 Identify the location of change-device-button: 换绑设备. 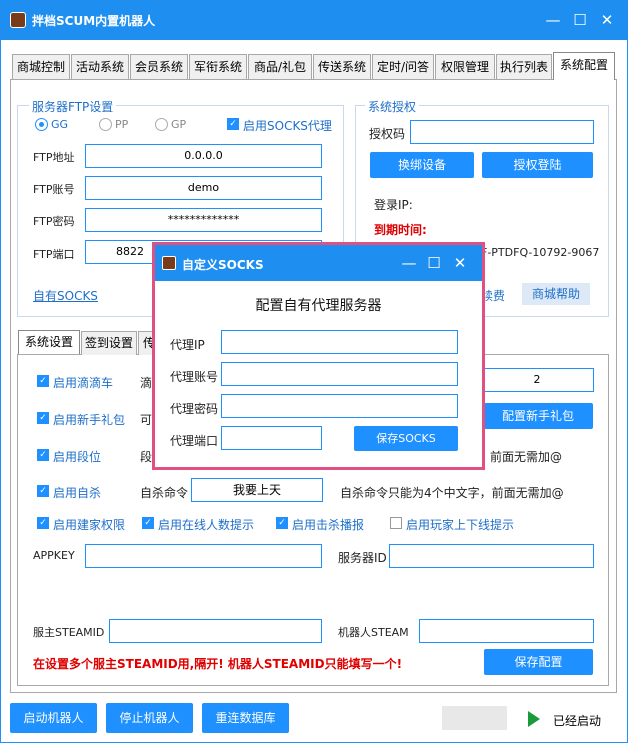
(422, 165).